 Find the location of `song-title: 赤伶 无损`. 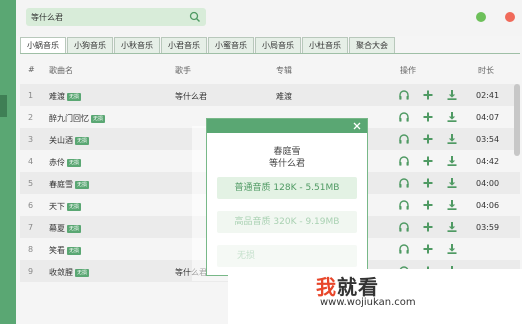

song-title: 赤伶 无损 is located at coordinates (65, 162).